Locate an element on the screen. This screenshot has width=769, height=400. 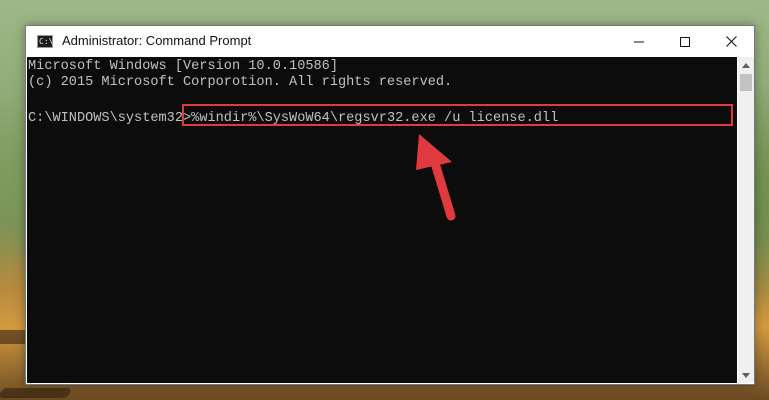
command-prompt-icon: C:\ is located at coordinates (45, 41).